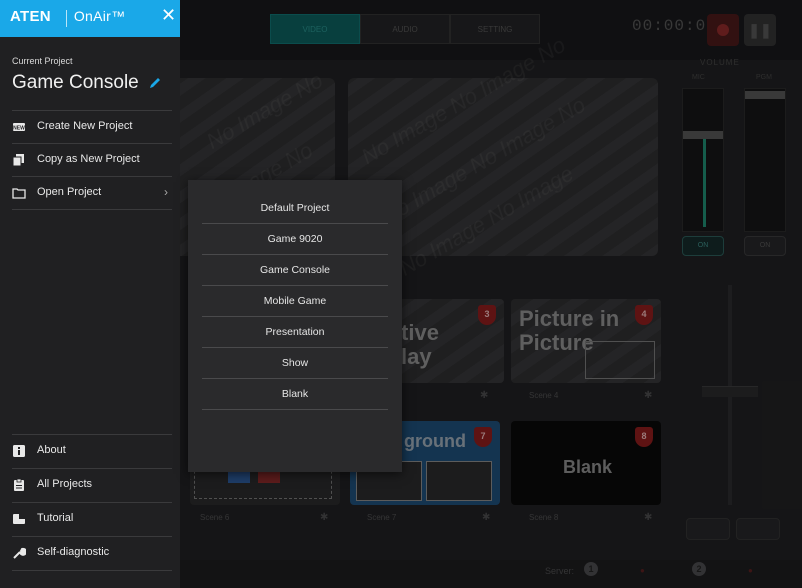 Image resolution: width=802 pixels, height=588 pixels. What do you see at coordinates (295, 363) in the screenshot?
I see `project-option-show: Show` at bounding box center [295, 363].